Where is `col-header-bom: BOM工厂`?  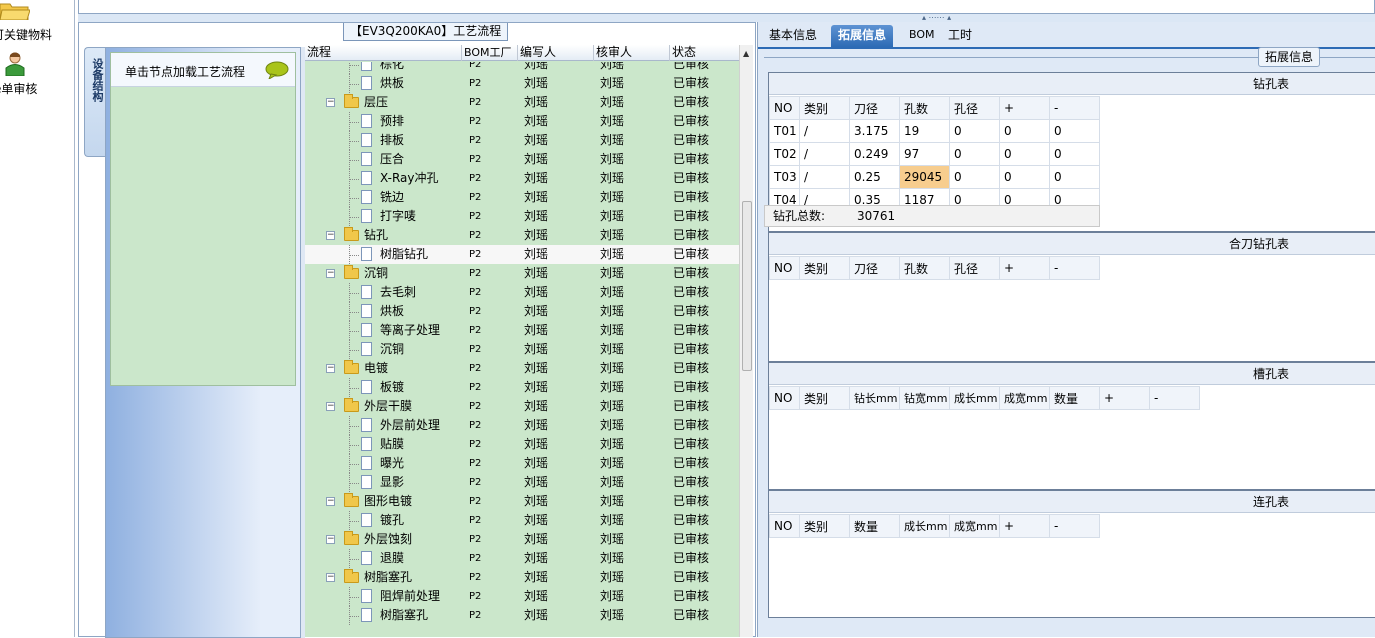
col-header-bom: BOM工厂 is located at coordinates (490, 53).